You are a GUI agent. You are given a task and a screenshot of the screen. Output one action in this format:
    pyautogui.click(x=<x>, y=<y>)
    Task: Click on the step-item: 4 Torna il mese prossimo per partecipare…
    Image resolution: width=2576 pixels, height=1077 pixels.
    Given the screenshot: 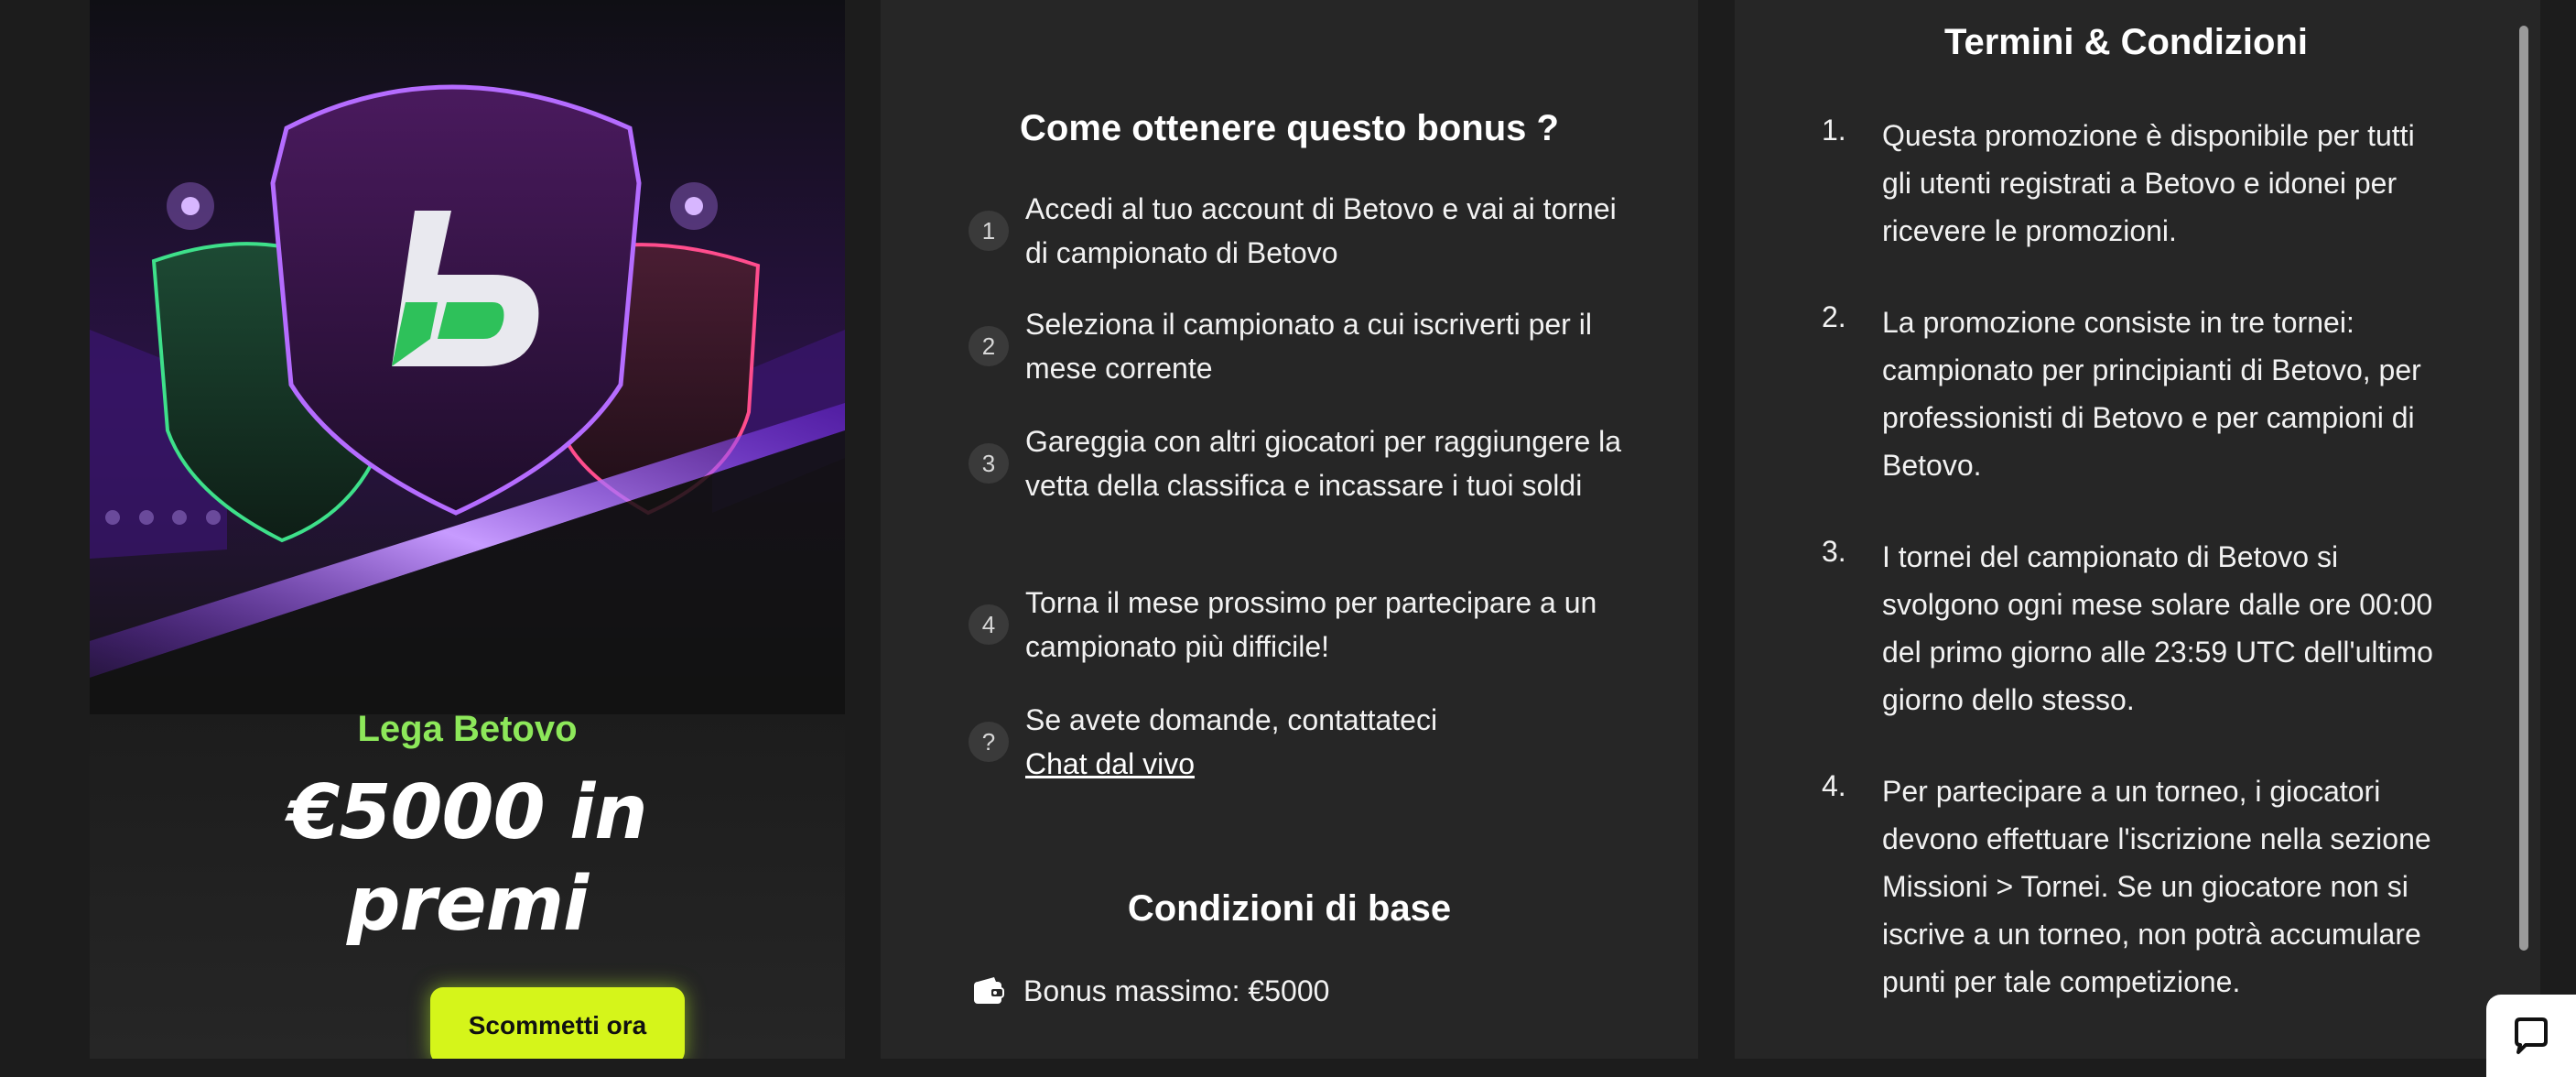 What is the action you would take?
    pyautogui.click(x=1299, y=625)
    